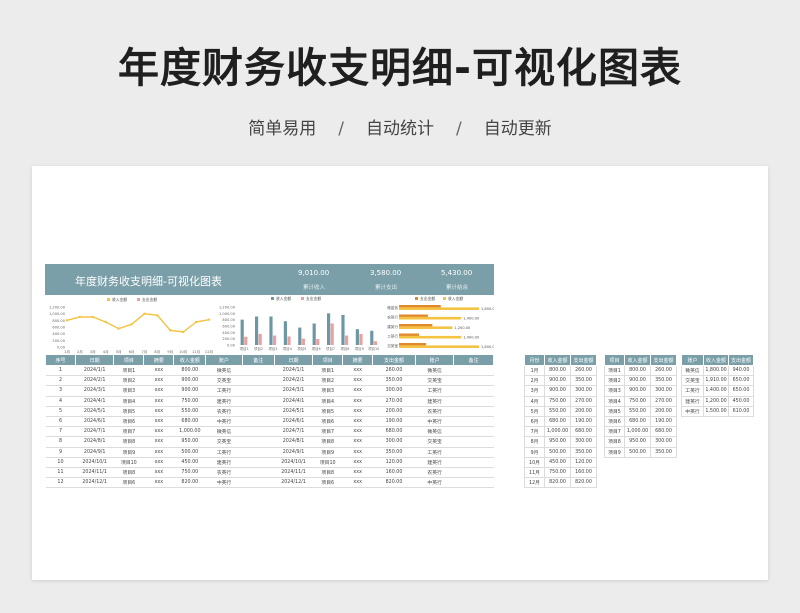  I want to click on main-table-cell: 950.00, so click(189, 442).